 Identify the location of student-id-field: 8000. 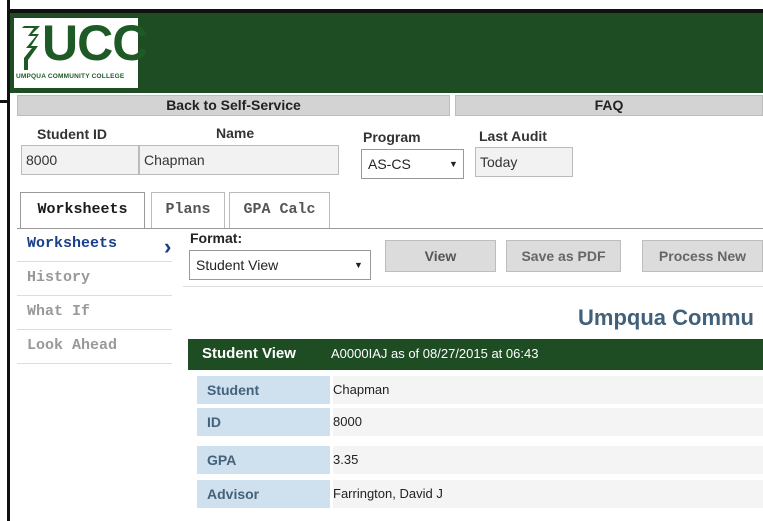
(80, 160).